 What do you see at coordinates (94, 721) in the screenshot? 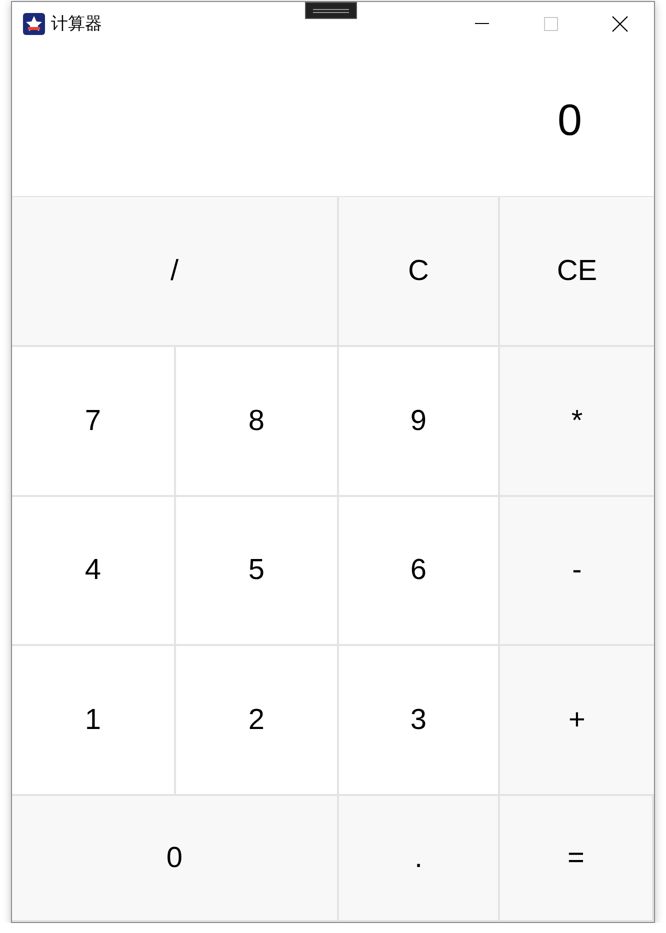
I see `calculator-key: 1` at bounding box center [94, 721].